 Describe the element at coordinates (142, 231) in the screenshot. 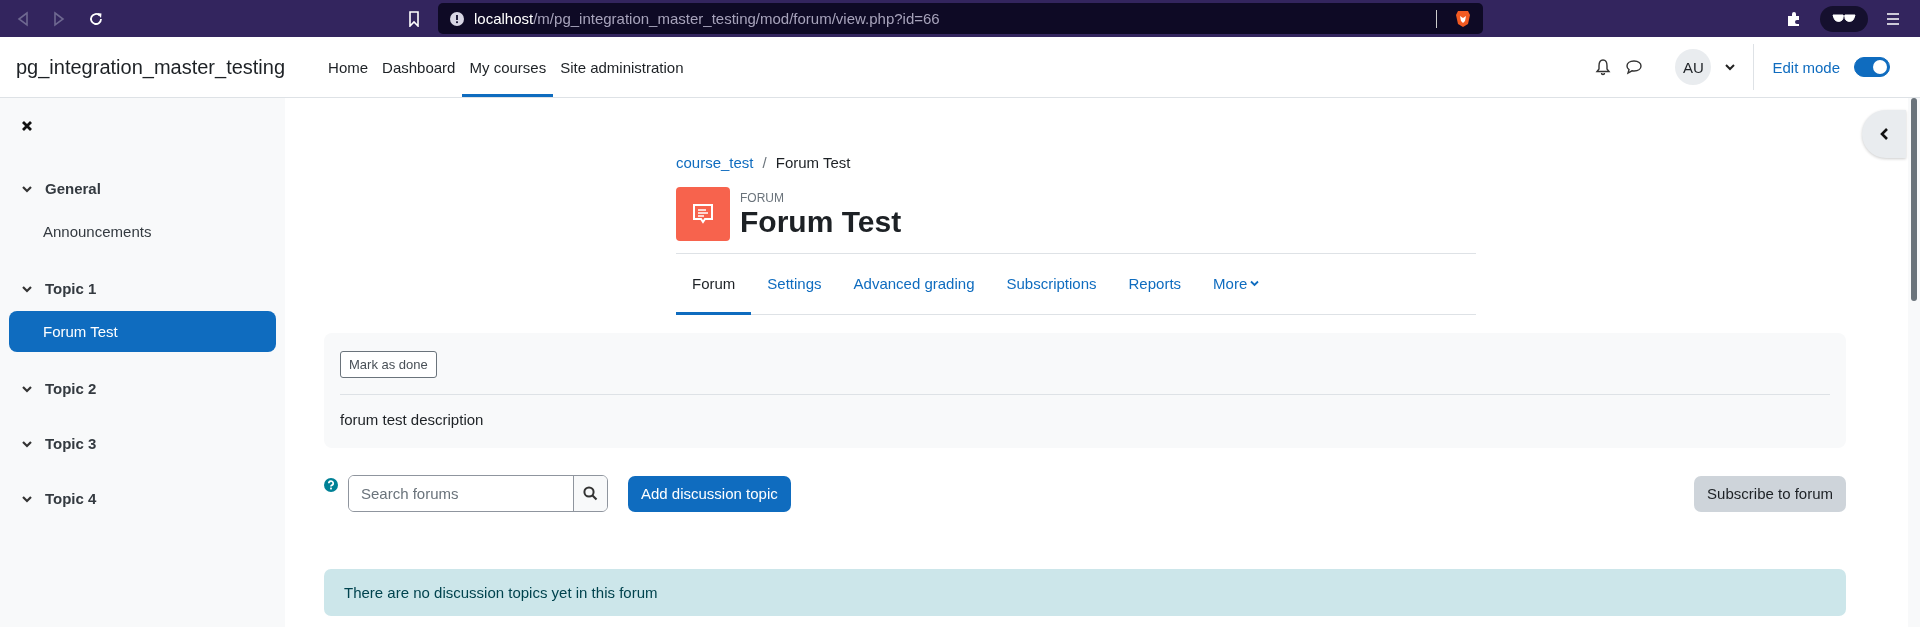

I see `course-index-item: Announcements` at that location.